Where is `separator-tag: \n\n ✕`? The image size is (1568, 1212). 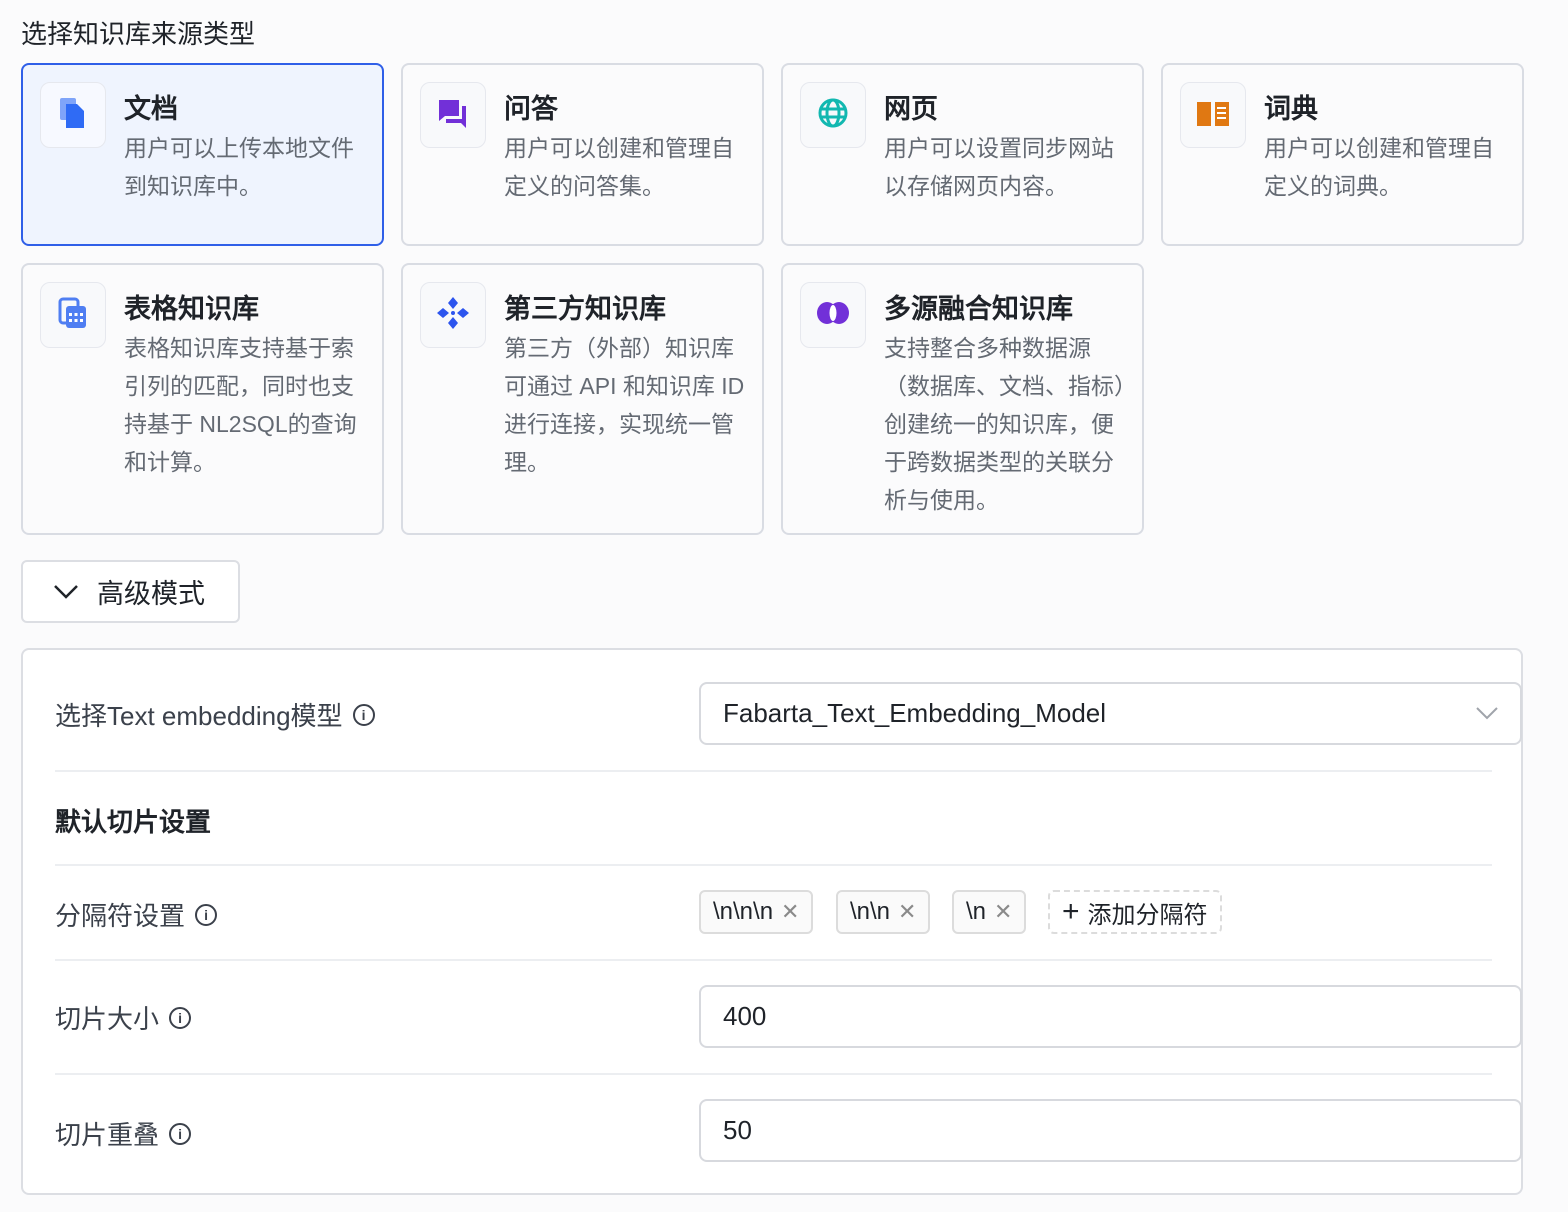 separator-tag: \n\n ✕ is located at coordinates (883, 912).